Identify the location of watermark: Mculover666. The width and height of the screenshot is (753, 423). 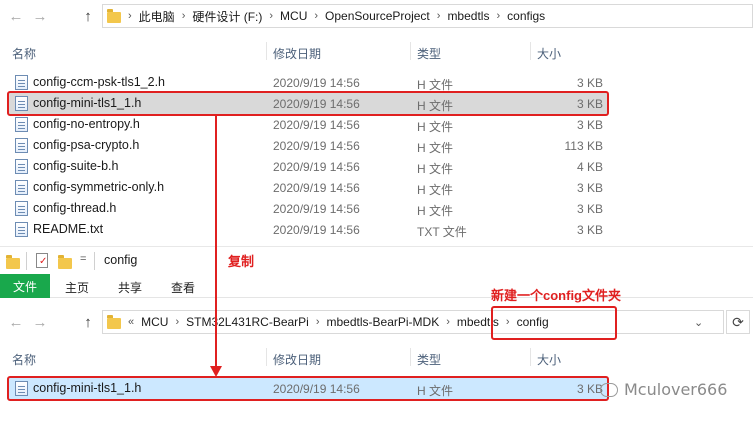
(663, 389).